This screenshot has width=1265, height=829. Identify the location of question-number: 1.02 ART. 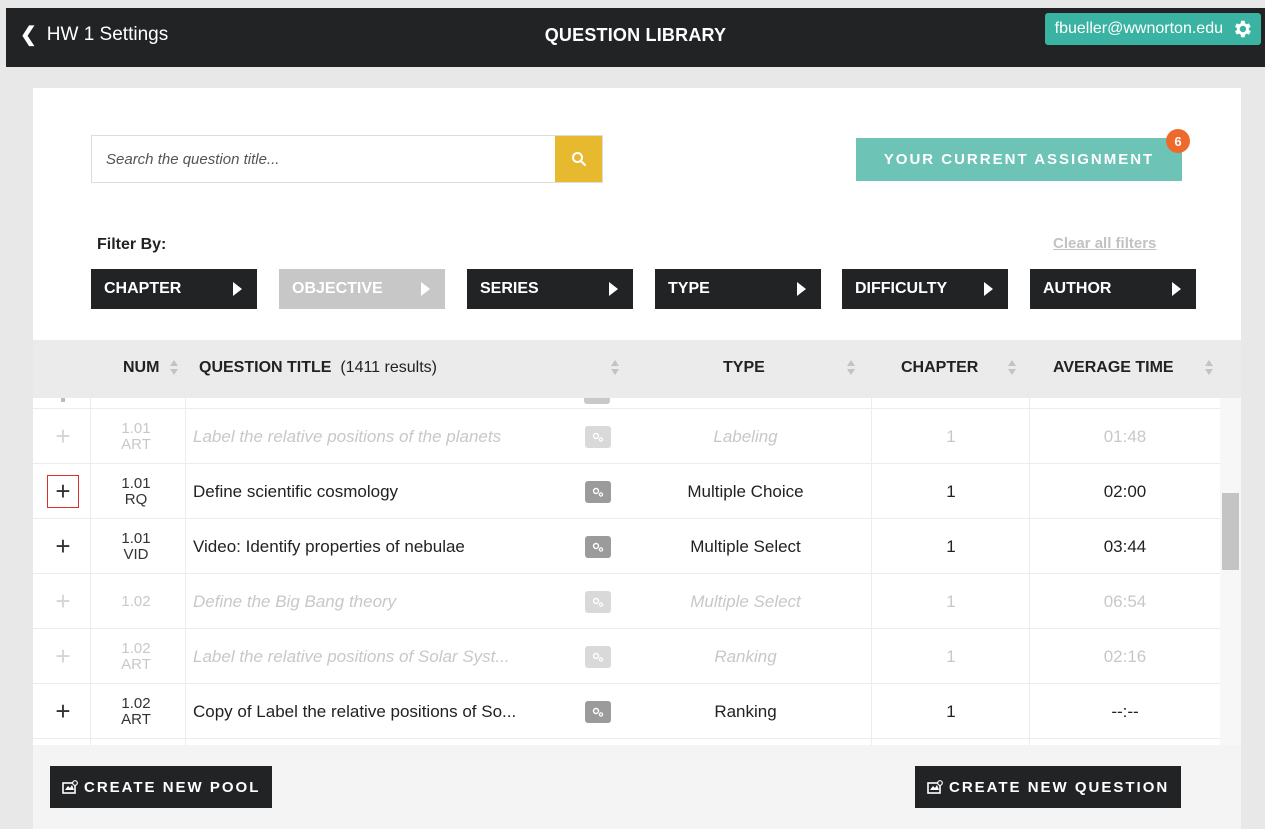
(136, 656).